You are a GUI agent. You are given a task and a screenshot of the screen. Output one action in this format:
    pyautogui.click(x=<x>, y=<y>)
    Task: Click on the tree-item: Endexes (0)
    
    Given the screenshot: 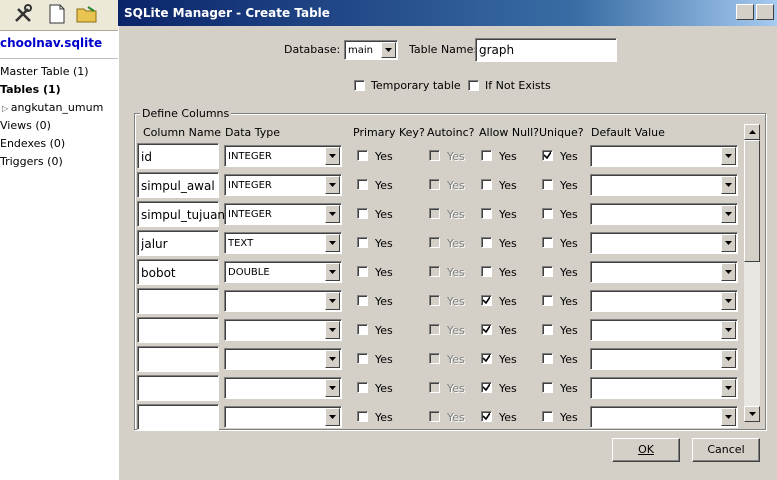 What is the action you would take?
    pyautogui.click(x=32, y=143)
    